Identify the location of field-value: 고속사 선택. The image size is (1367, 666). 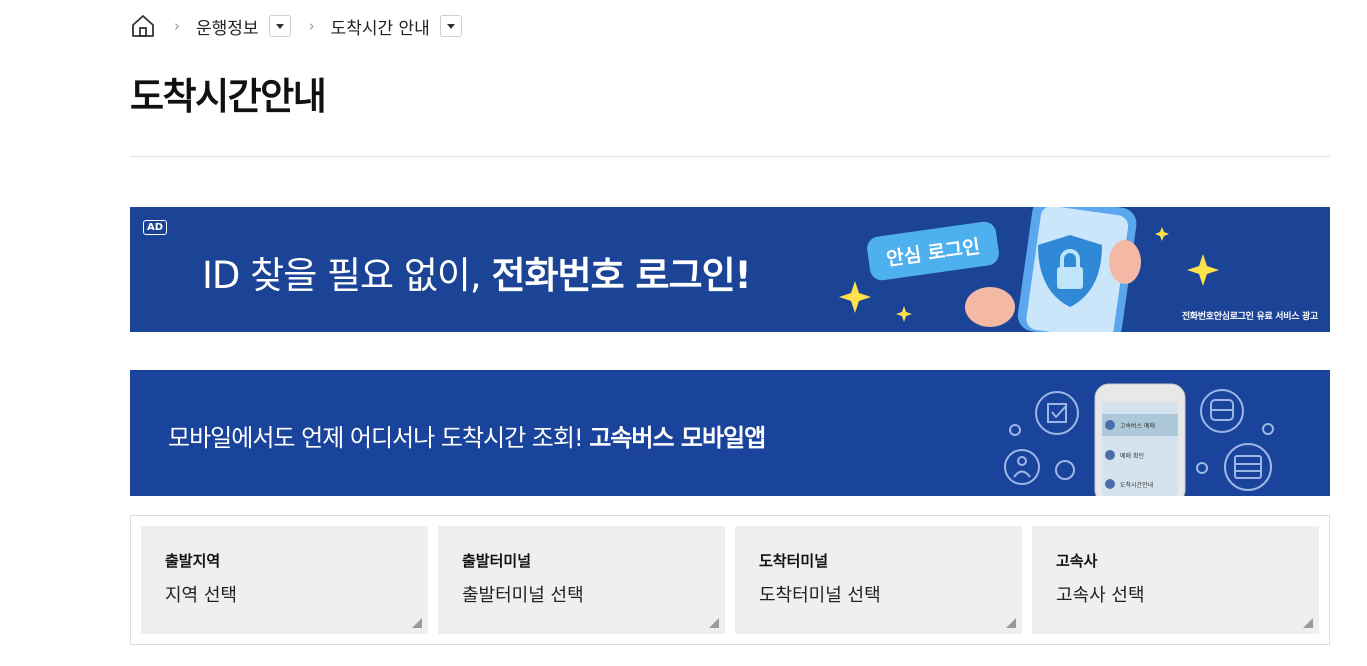
(1100, 595).